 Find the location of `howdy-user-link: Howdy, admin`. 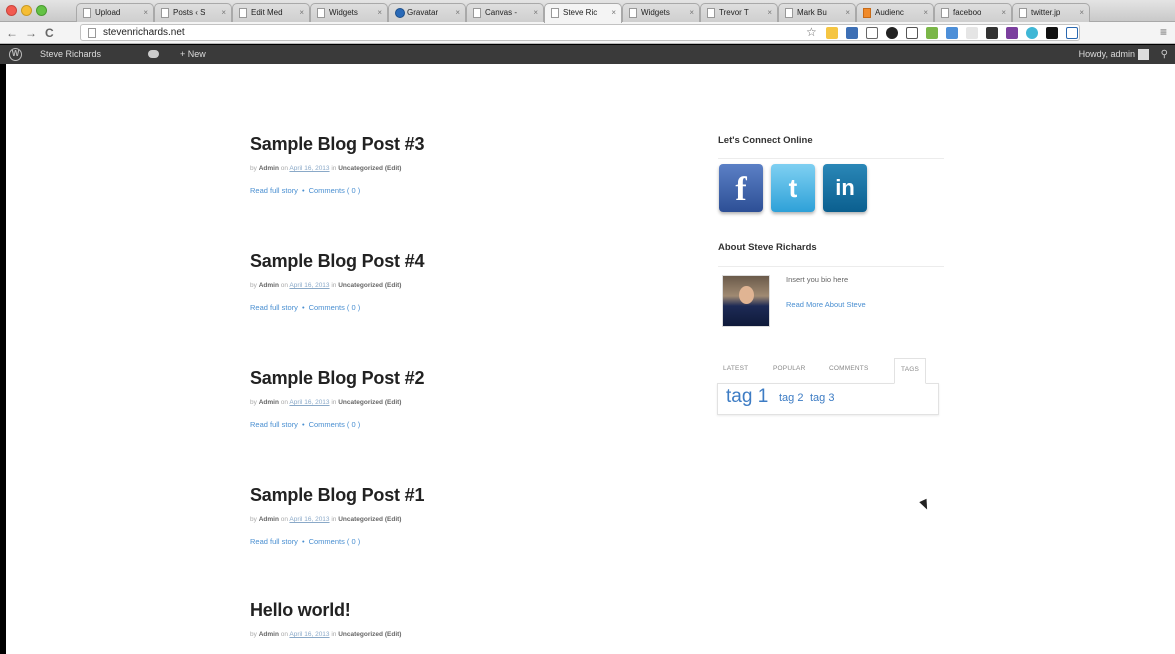

howdy-user-link: Howdy, admin is located at coordinates (1107, 54).